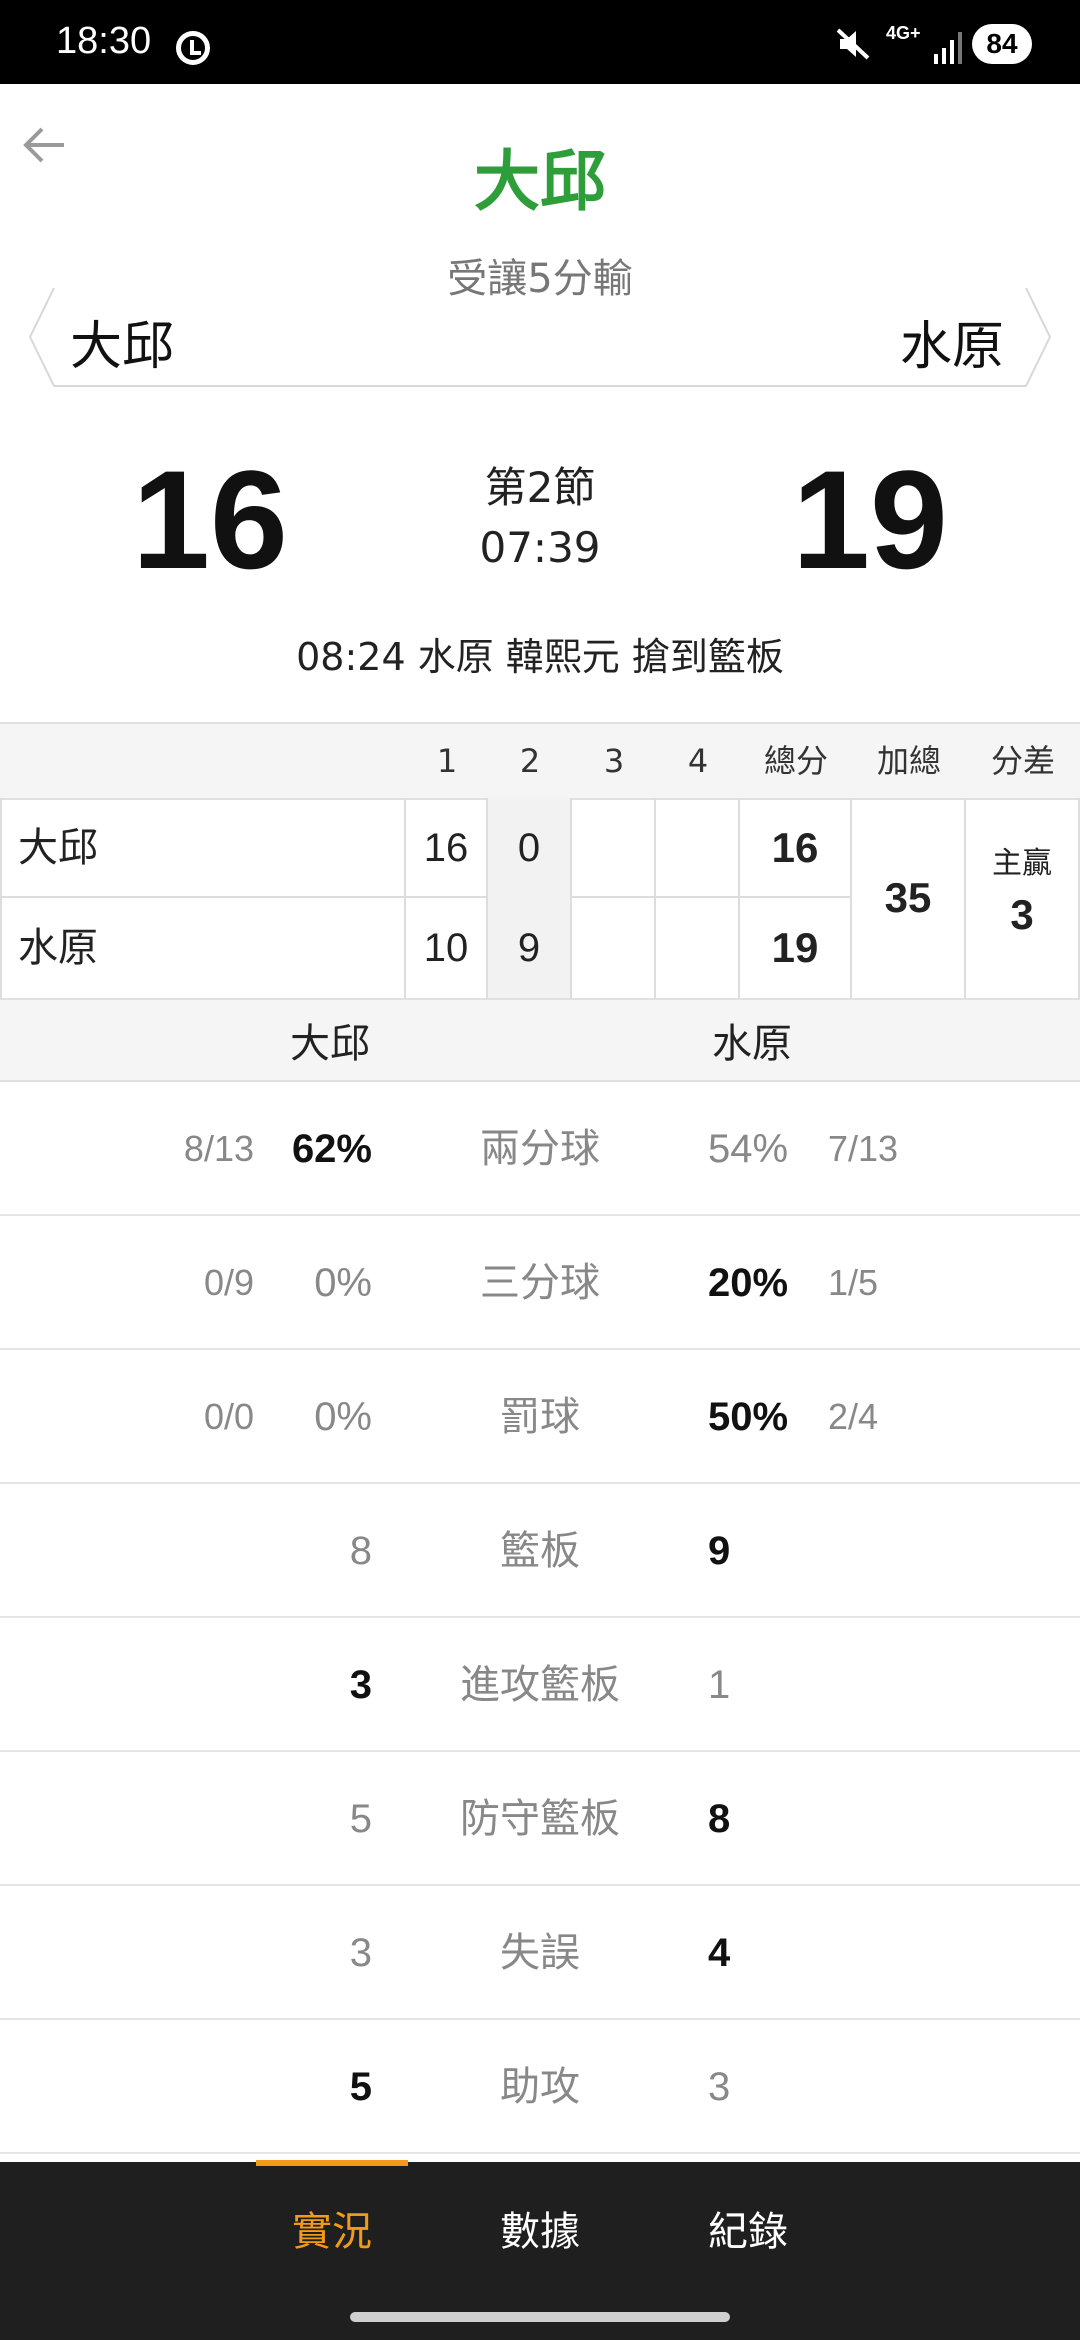 The image size is (1080, 2340). What do you see at coordinates (540, 42) in the screenshot?
I see `status-bar: 18:30 4G+ 84` at bounding box center [540, 42].